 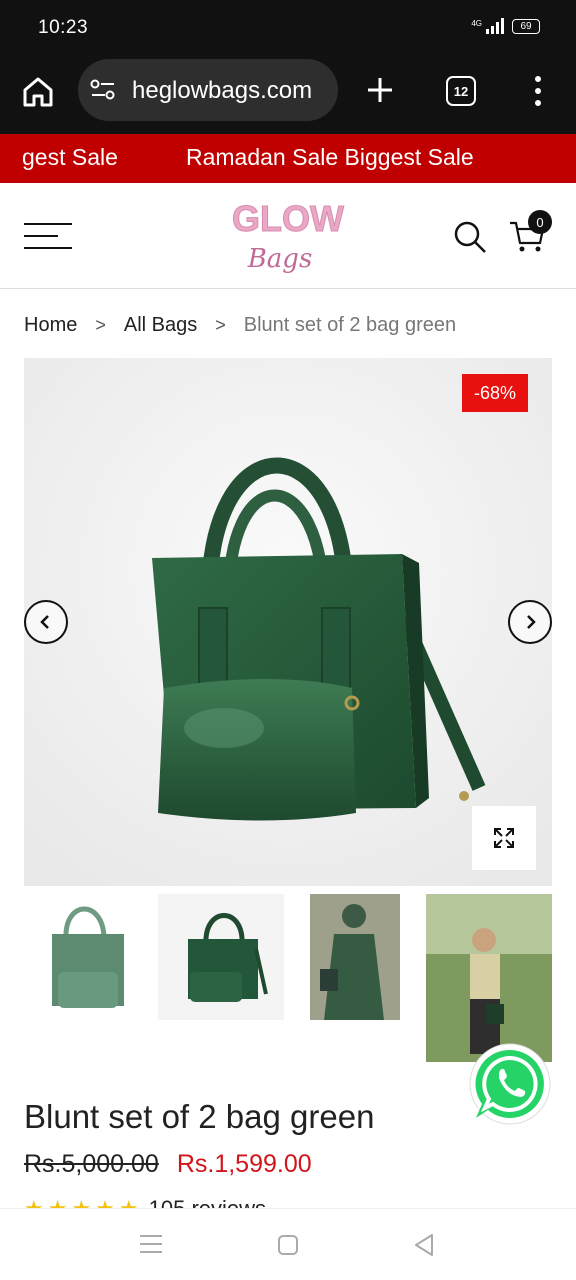 I want to click on battery-icon: 69, so click(x=526, y=26).